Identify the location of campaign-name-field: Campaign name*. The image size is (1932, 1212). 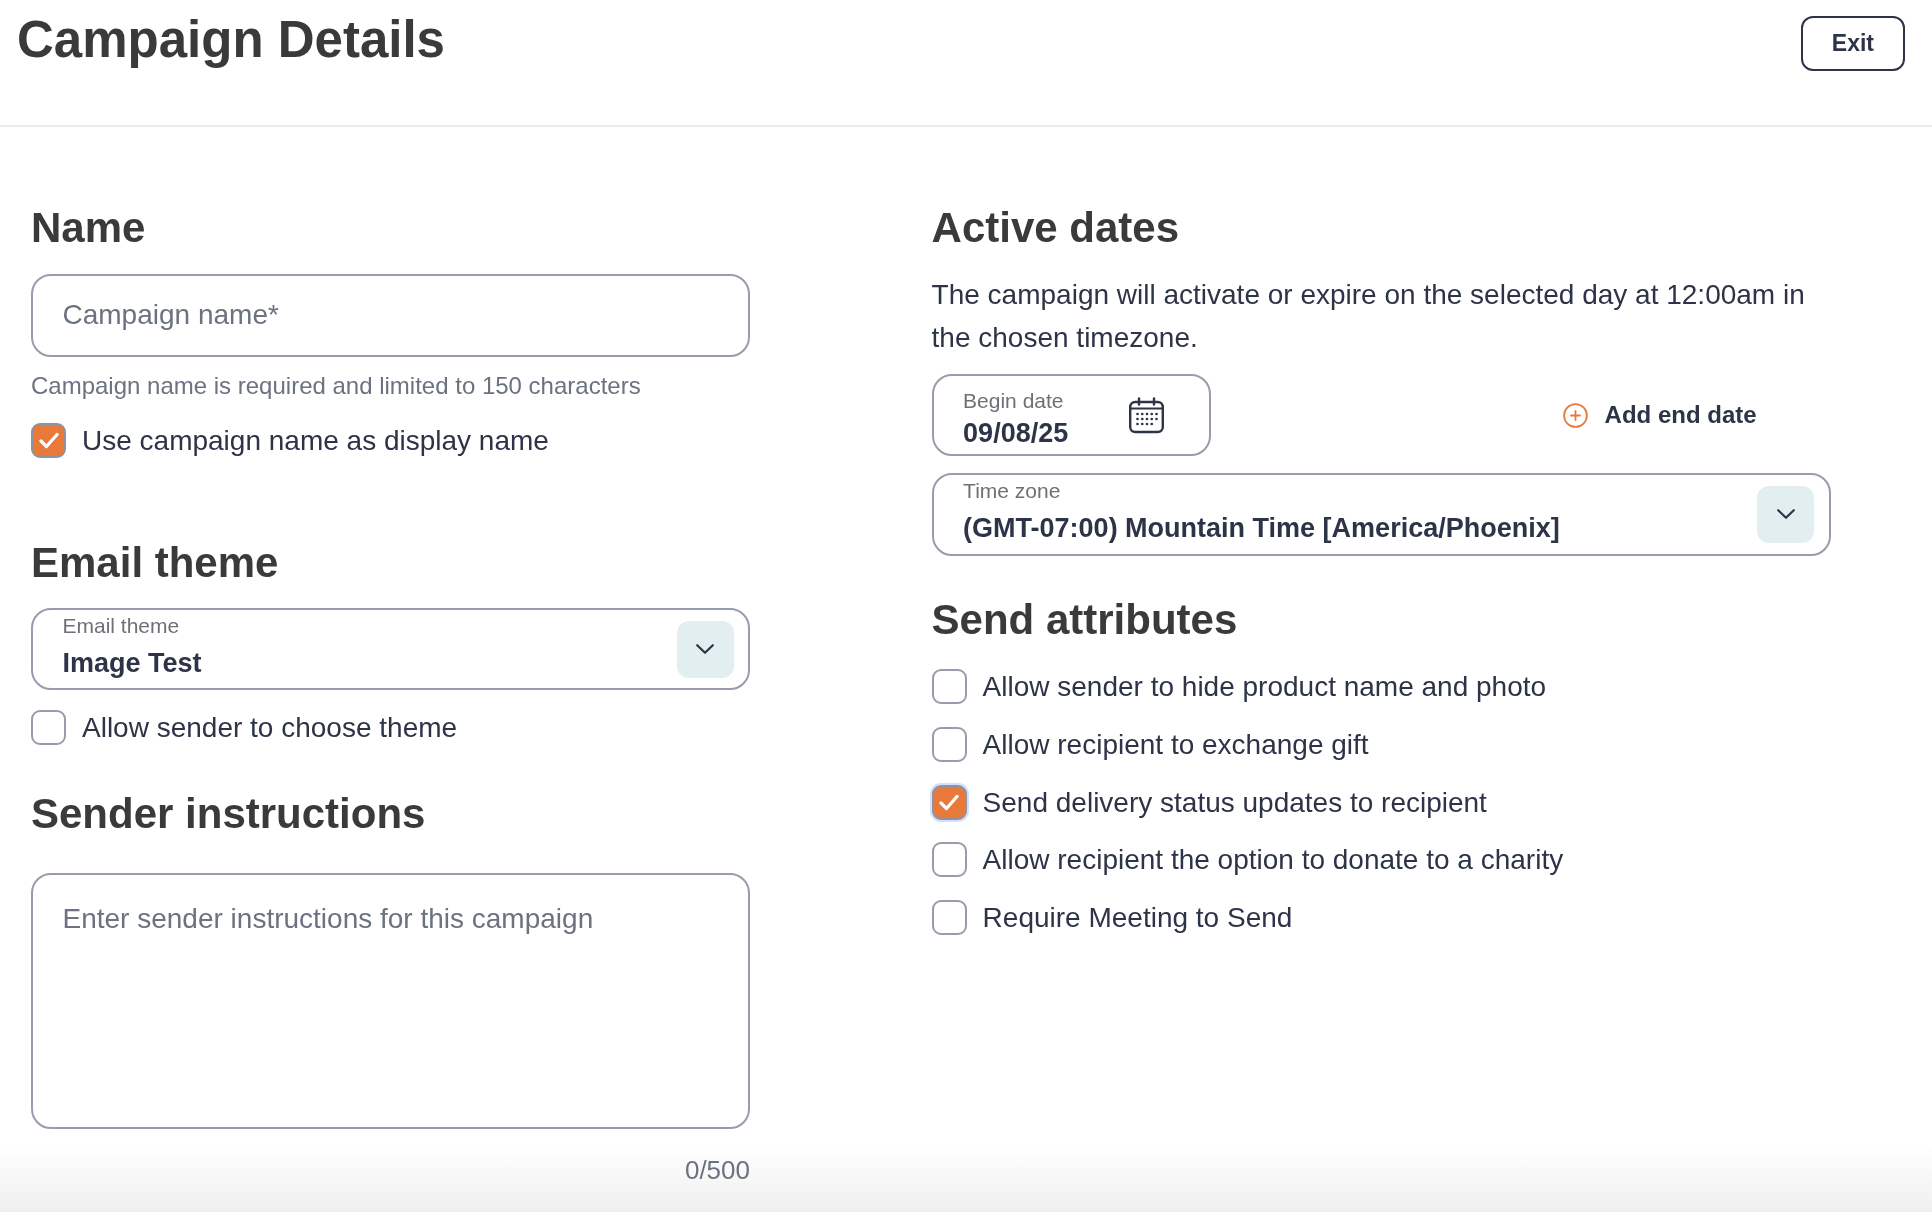
(390, 315).